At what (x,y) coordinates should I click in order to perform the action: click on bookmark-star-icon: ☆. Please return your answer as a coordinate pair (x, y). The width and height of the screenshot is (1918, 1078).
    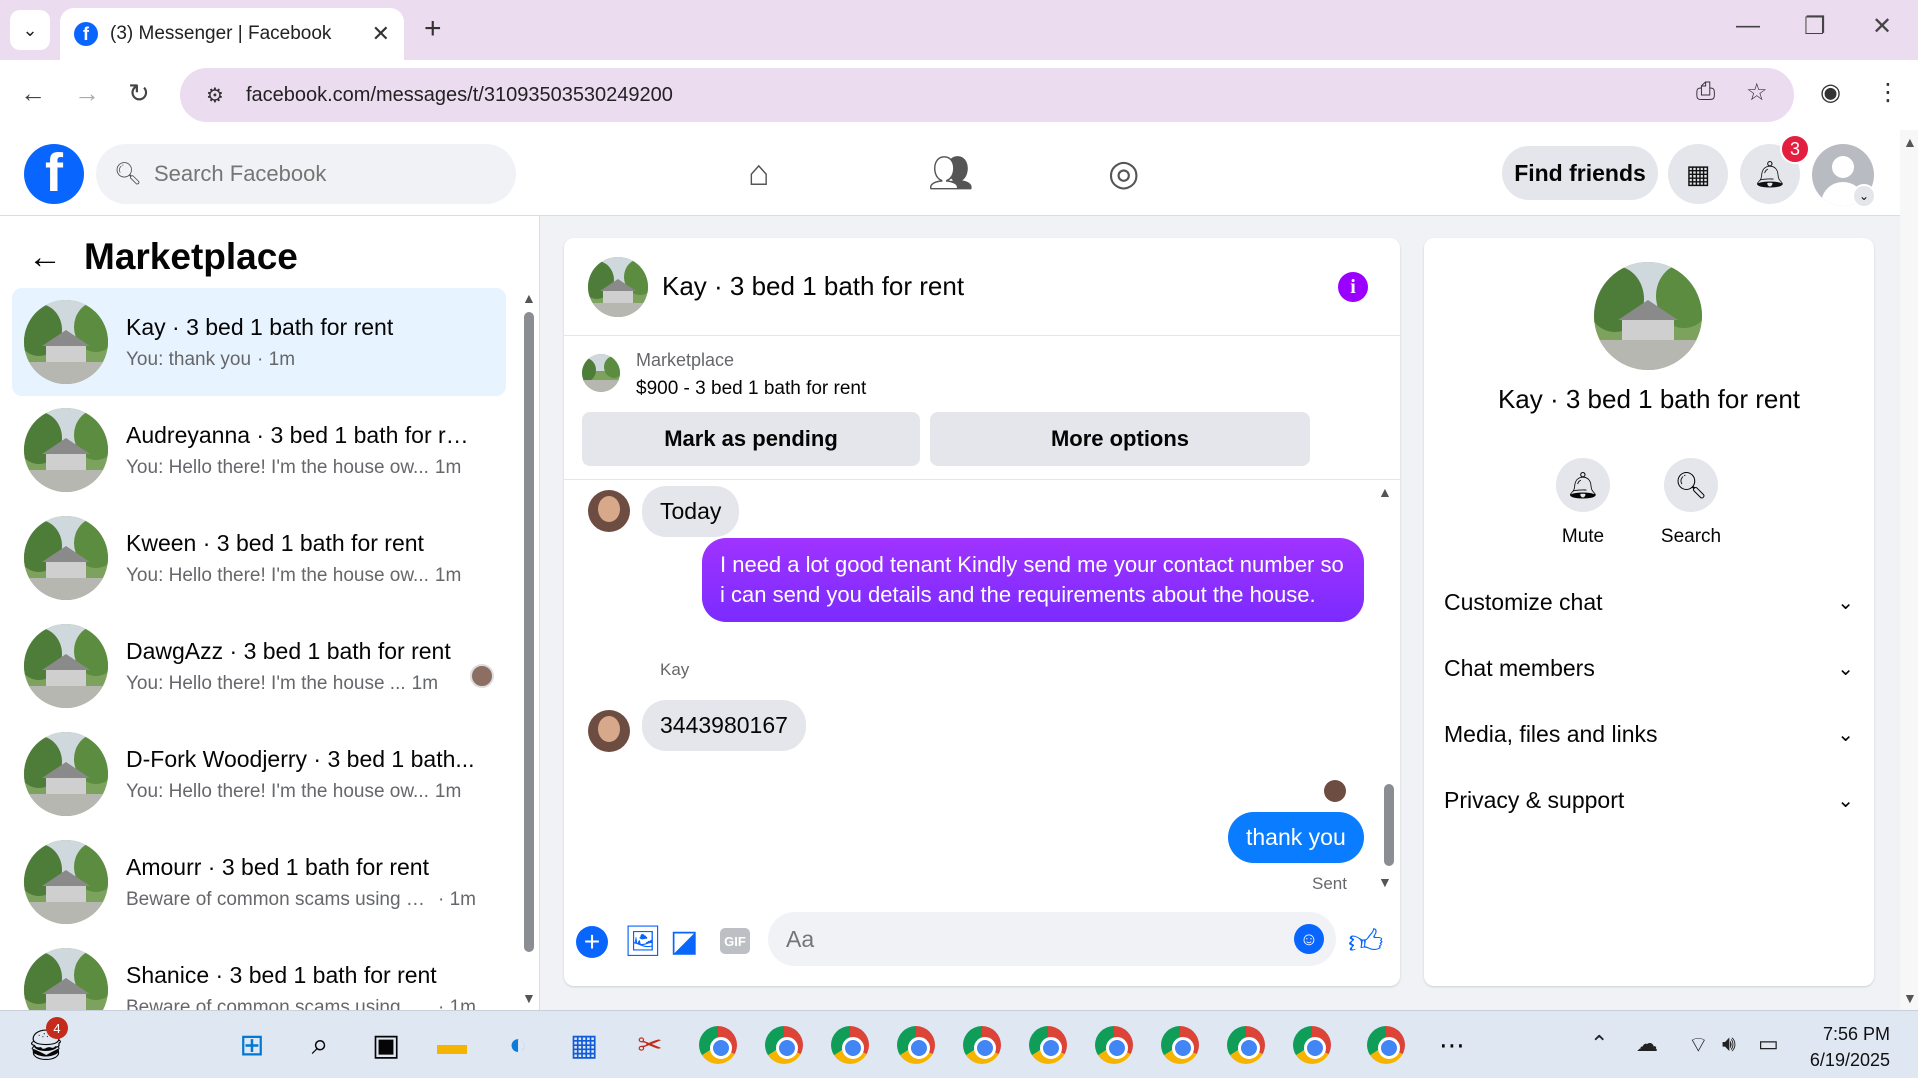
    Looking at the image, I should click on (1757, 92).